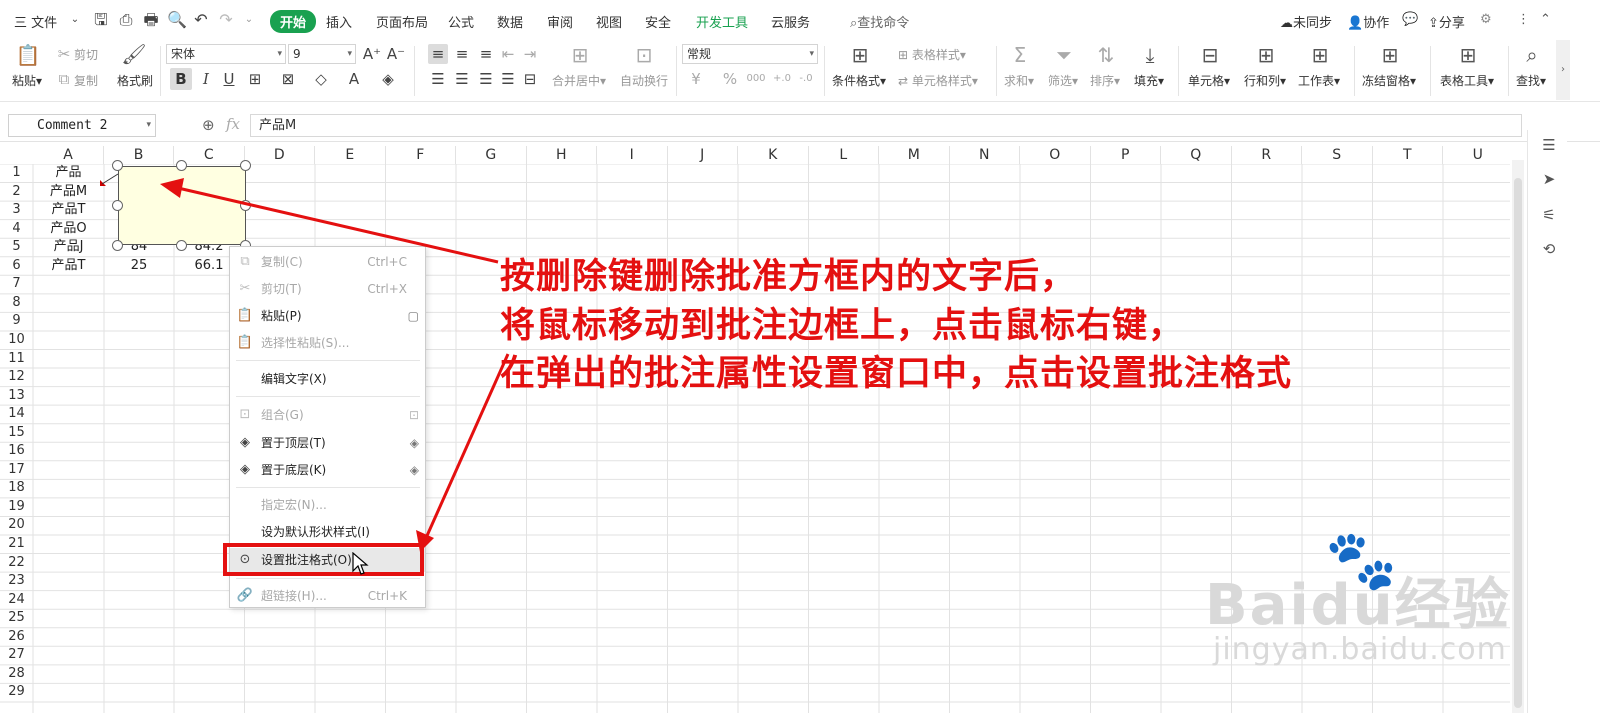 The height and width of the screenshot is (713, 1600). Describe the element at coordinates (896, 373) in the screenshot. I see `annotation-line-3: 在弹出的批注属性设置窗口中，点击设置批注格式` at that location.